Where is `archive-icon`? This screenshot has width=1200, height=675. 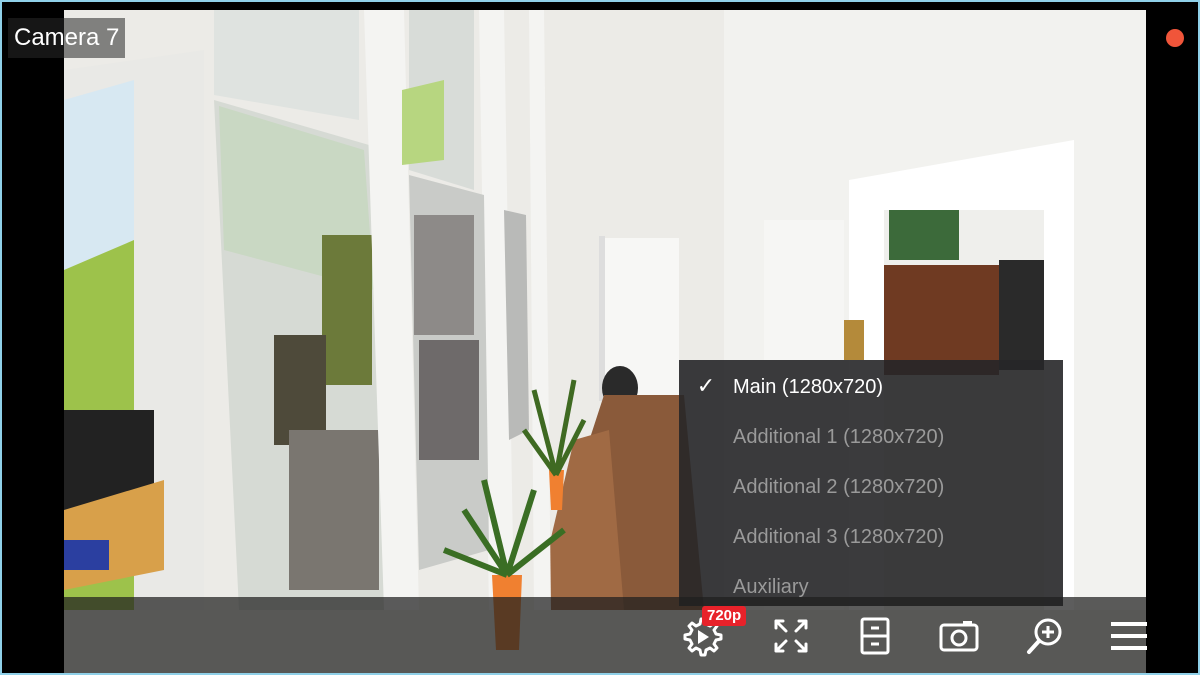
archive-icon is located at coordinates (875, 636).